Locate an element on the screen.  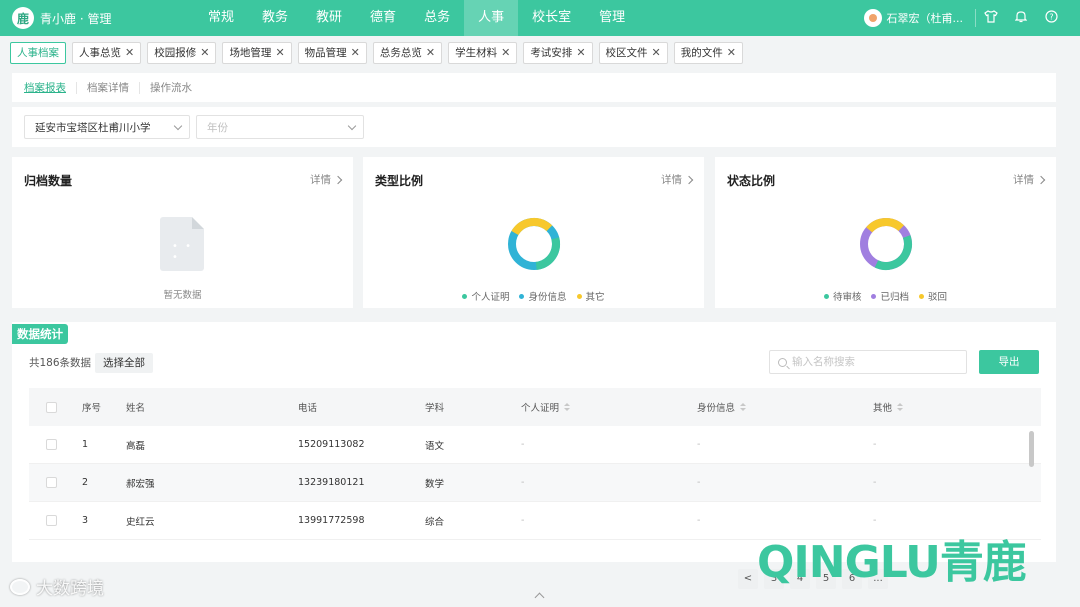
chevron-up-icon is located at coordinates (539, 597).